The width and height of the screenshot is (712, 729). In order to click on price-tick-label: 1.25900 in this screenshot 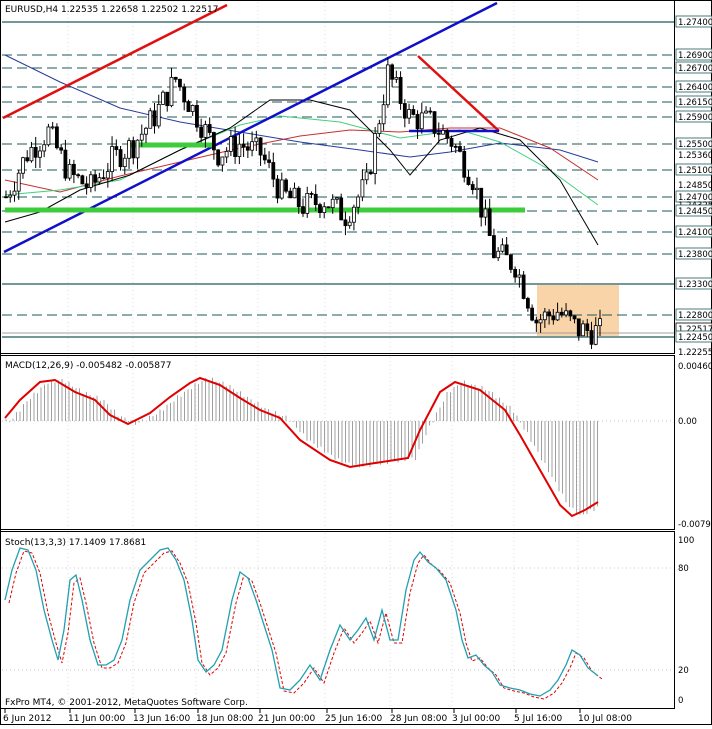, I will do `click(695, 118)`.